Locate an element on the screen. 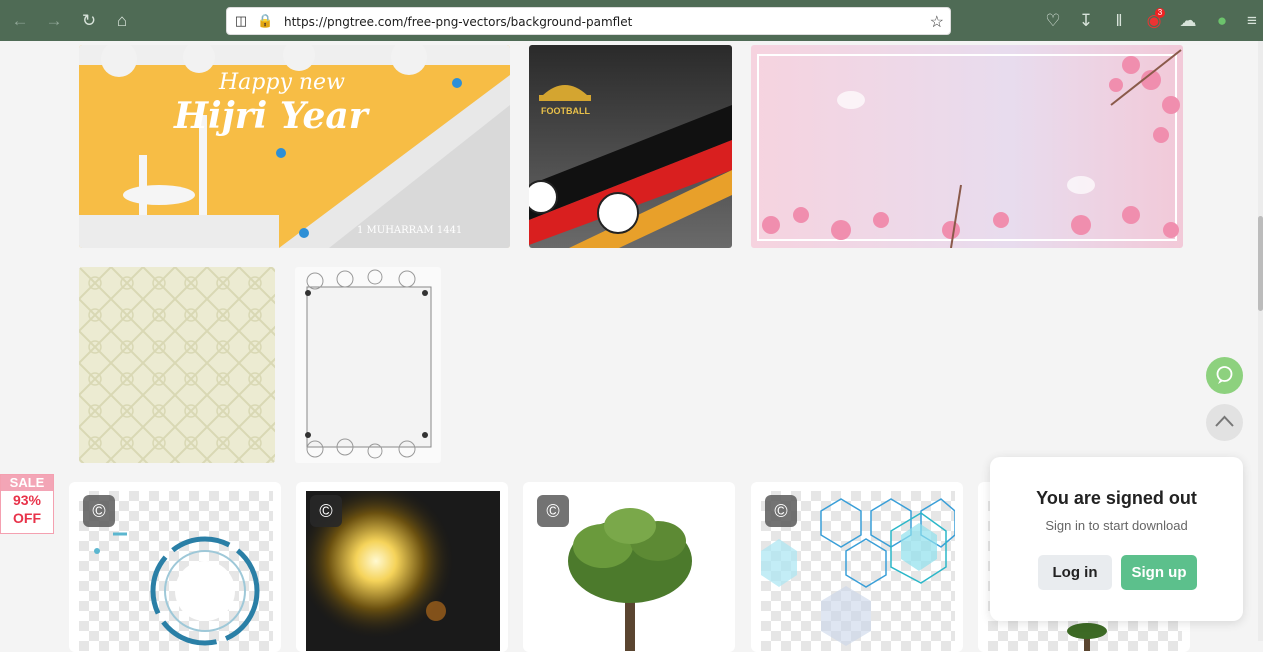 The width and height of the screenshot is (1263, 652). floral-frame-paper is located at coordinates (368, 365).